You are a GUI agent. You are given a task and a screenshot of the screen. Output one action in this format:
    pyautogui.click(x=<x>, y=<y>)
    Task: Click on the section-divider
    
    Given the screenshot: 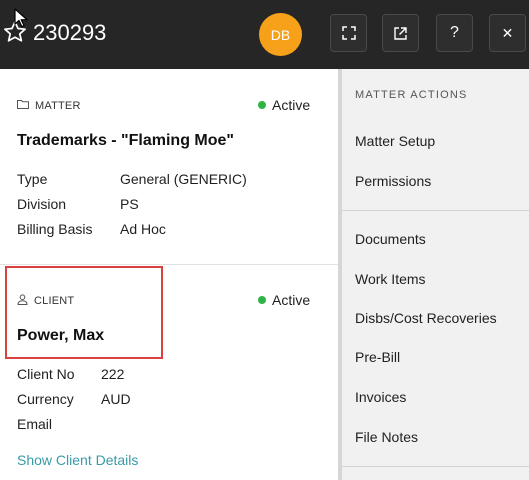 What is the action you would take?
    pyautogui.click(x=169, y=264)
    